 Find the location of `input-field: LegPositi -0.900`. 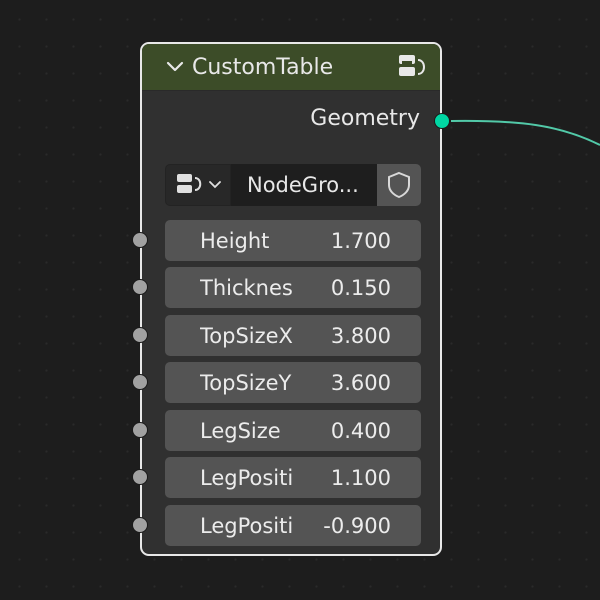

input-field: LegPositi -0.900 is located at coordinates (293, 525).